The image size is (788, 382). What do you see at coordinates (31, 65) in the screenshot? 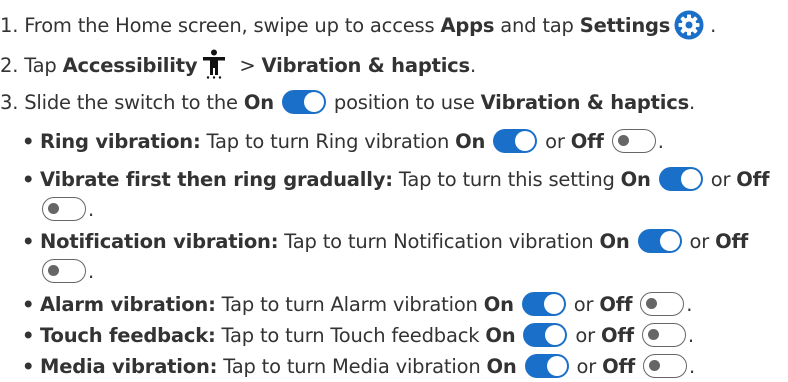
I see `step-2-prefix: 2. Tap` at bounding box center [31, 65].